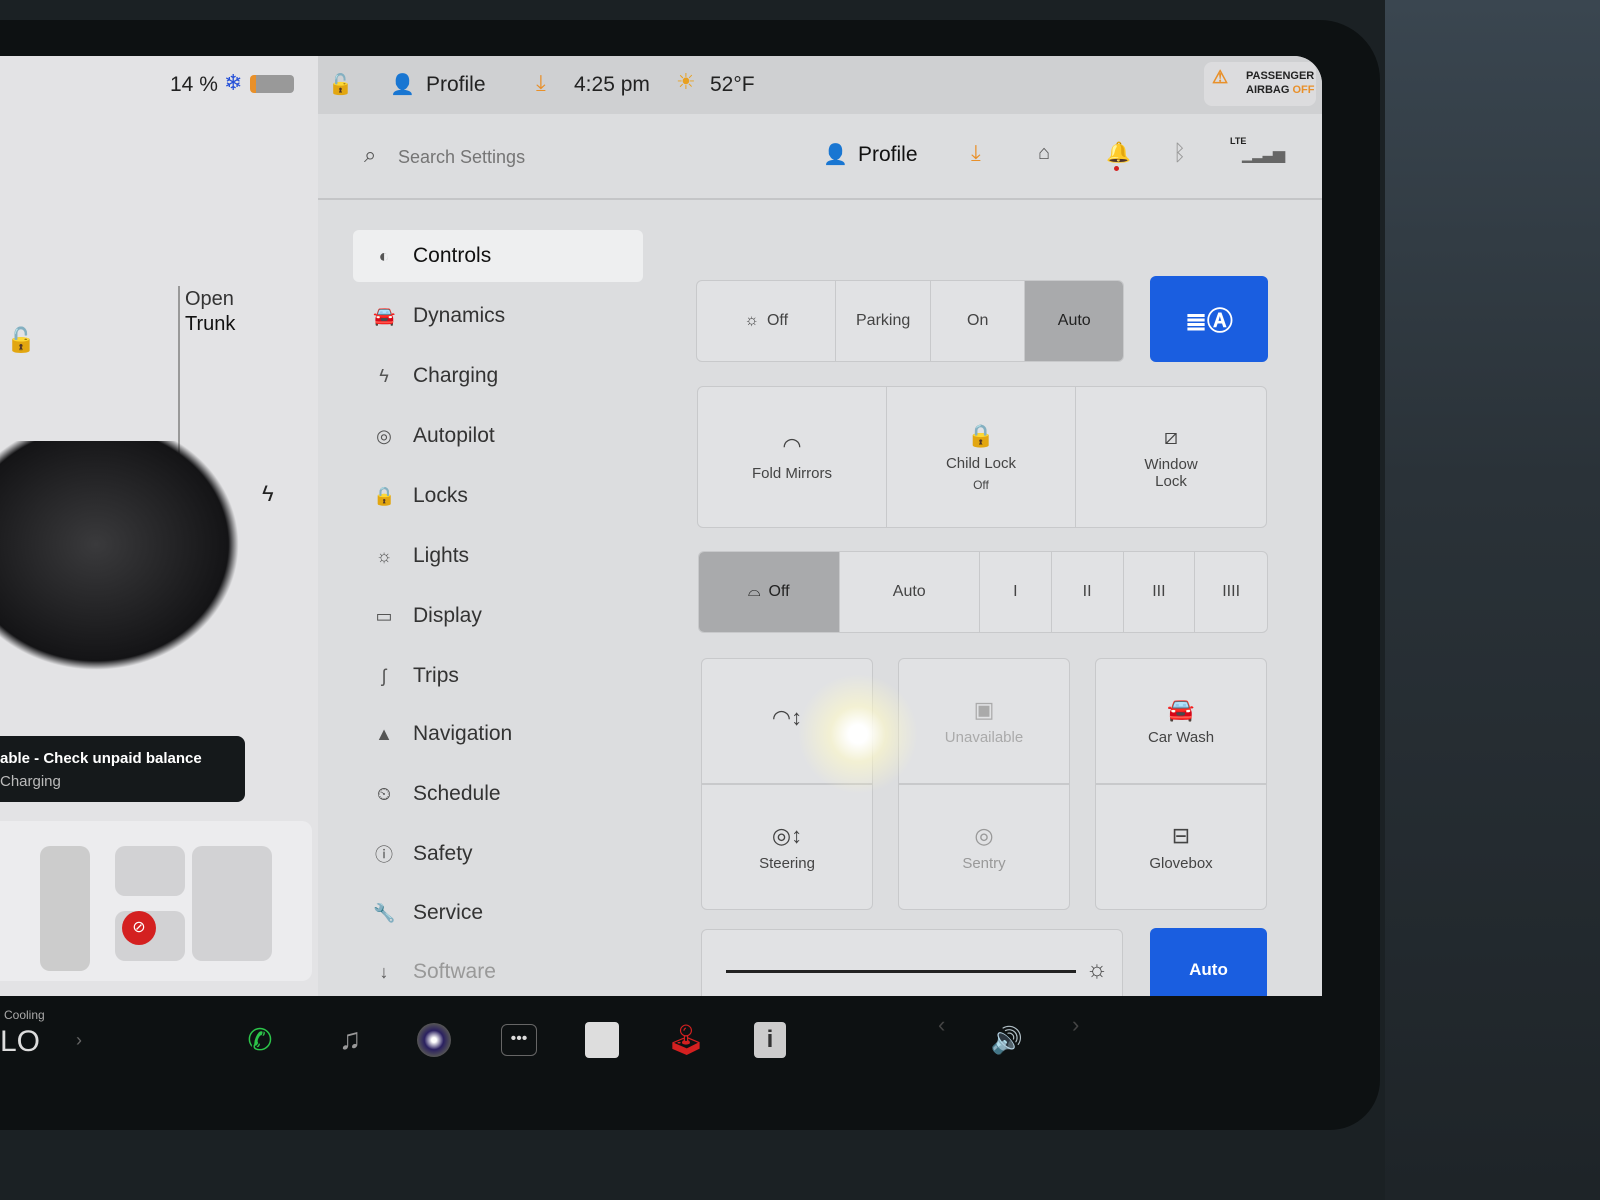 This screenshot has height=1200, width=1600. Describe the element at coordinates (820, 157) in the screenshot. I see `settings-header: ⌕ 👤 Profile ⤓ ⌂ 🔔 ᛒ LTE ▁▂▃▅` at that location.